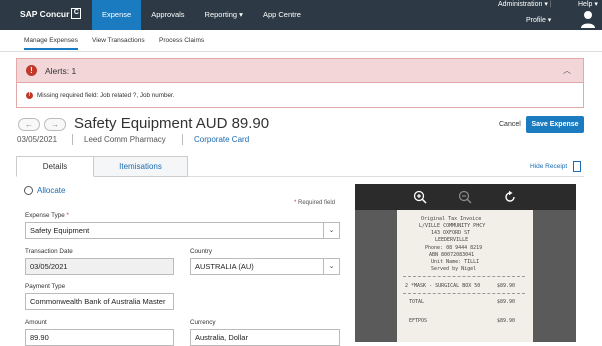 Image resolution: width=602 pixels, height=346 pixels. What do you see at coordinates (61, 71) in the screenshot?
I see `alert-title: Alerts: 1` at bounding box center [61, 71].